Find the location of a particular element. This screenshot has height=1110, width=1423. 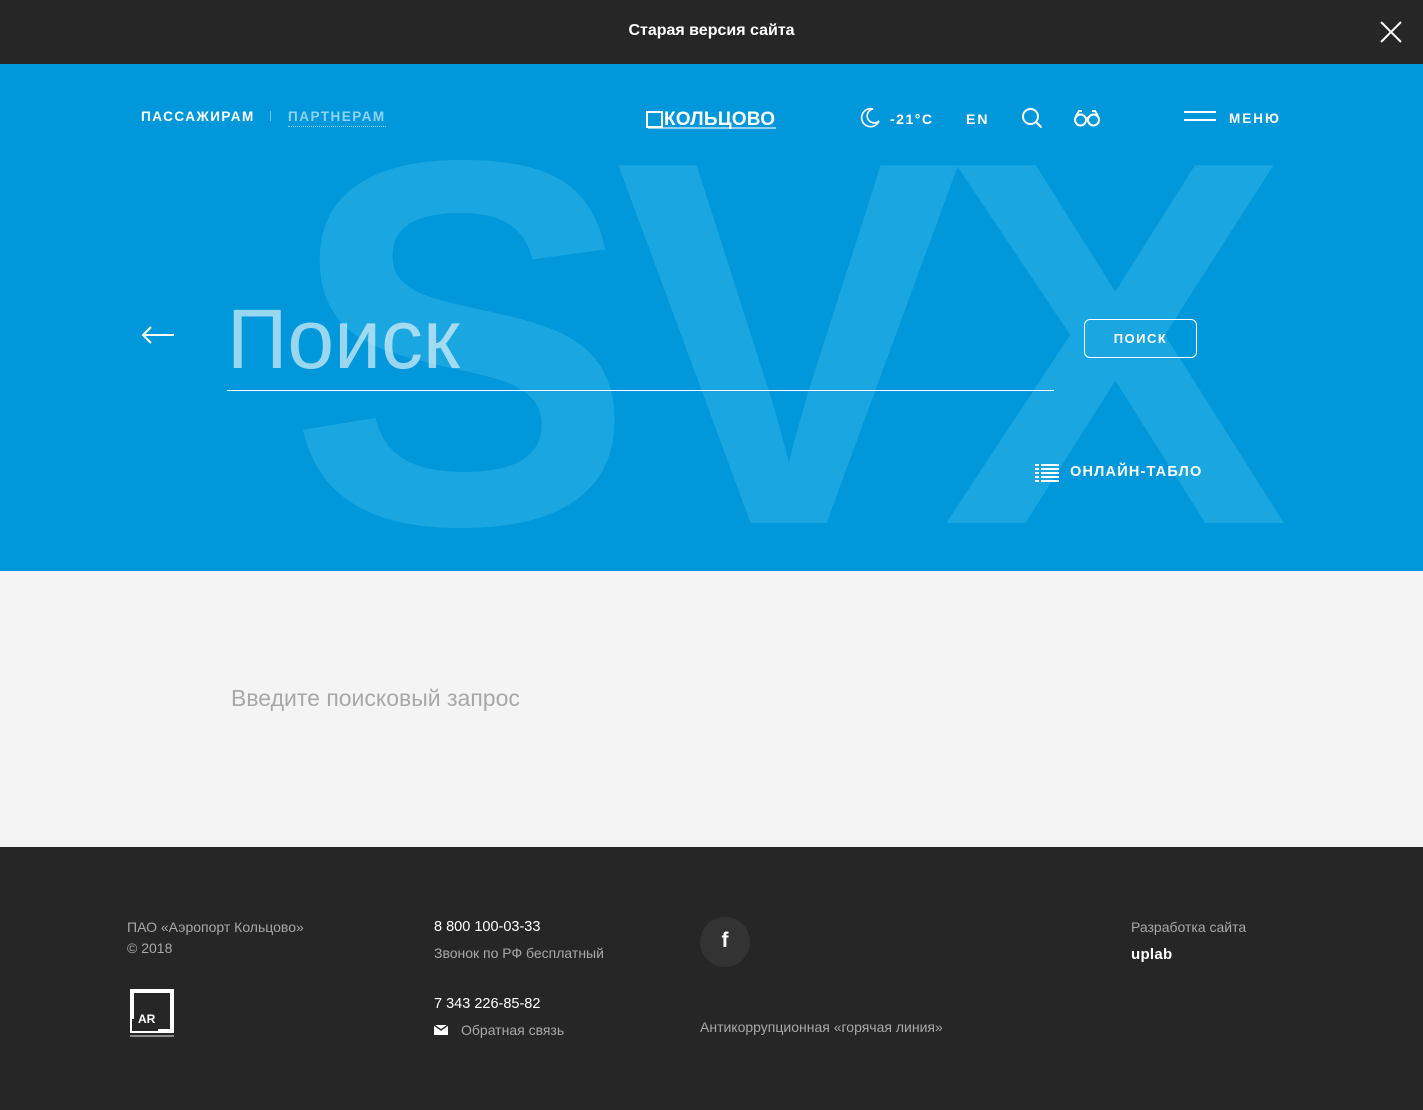

nav-divider is located at coordinates (270, 116).